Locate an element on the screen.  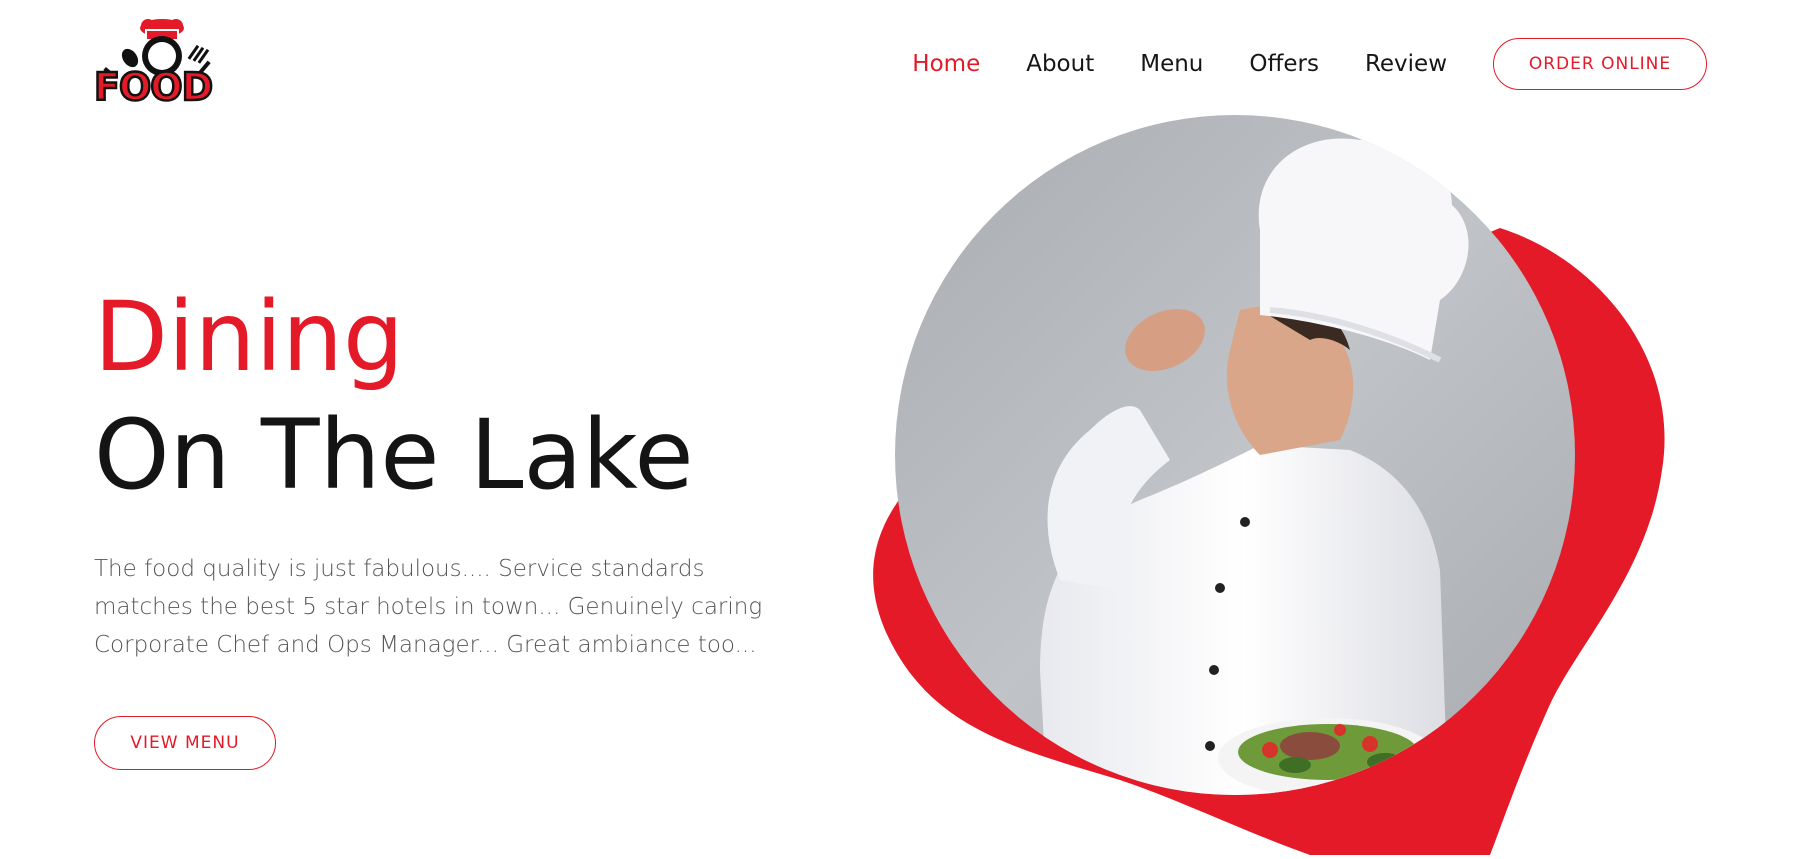
nav-item-about: About is located at coordinates (1060, 64).